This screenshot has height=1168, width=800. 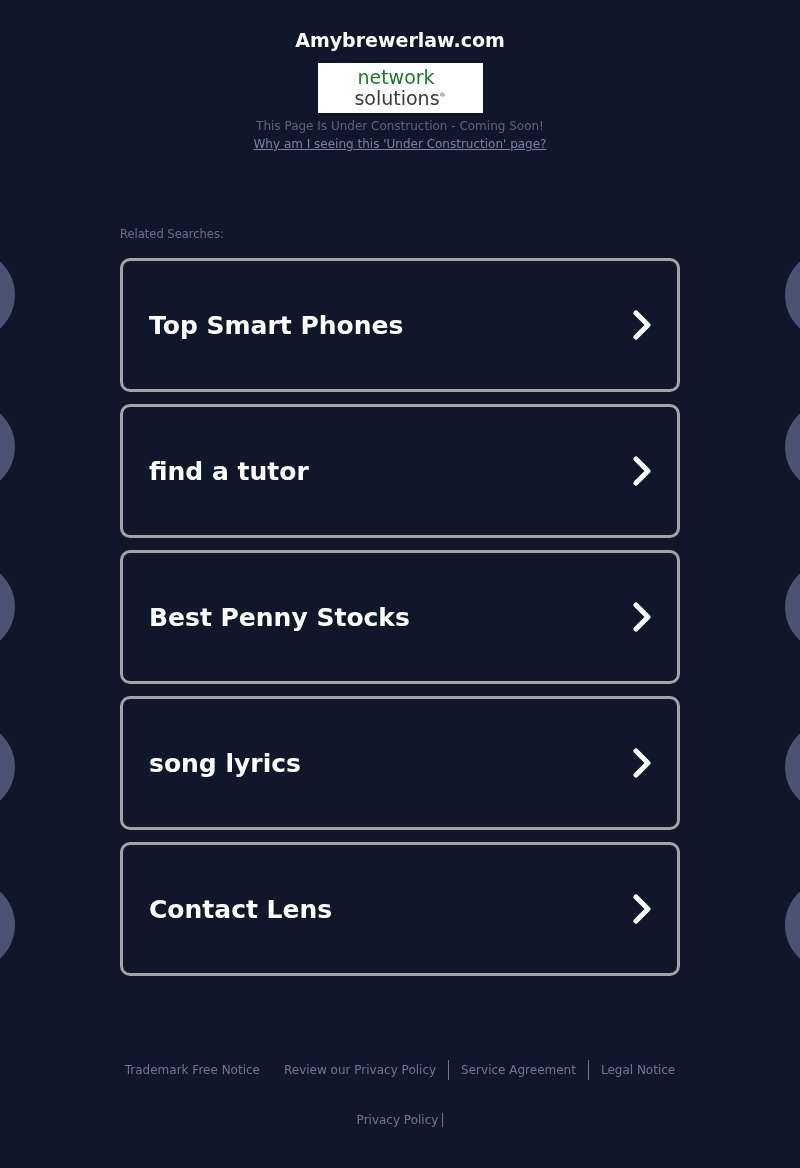 What do you see at coordinates (400, 126) in the screenshot?
I see `notice-text: This Page Is Under Construction - Coming Soon!` at bounding box center [400, 126].